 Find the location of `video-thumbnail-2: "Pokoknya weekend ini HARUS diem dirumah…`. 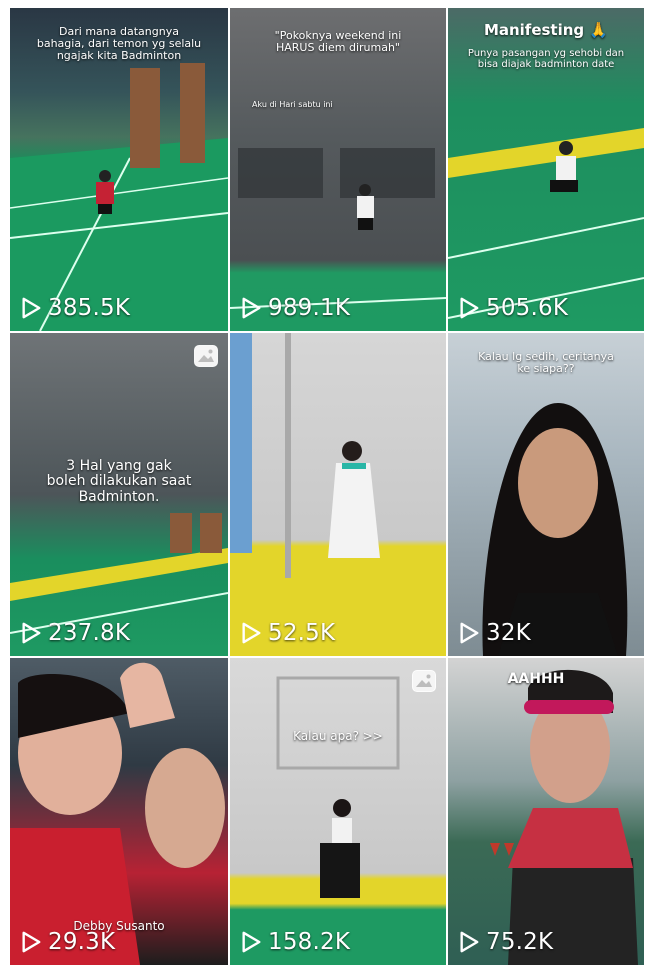

video-thumbnail-2: "Pokoknya weekend ini HARUS diem dirumah… is located at coordinates (338, 169).